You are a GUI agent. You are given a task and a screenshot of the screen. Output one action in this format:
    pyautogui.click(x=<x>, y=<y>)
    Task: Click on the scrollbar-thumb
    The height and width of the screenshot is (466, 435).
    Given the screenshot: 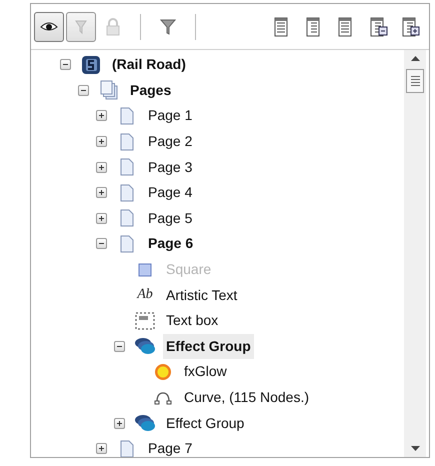 What is the action you would take?
    pyautogui.click(x=415, y=81)
    